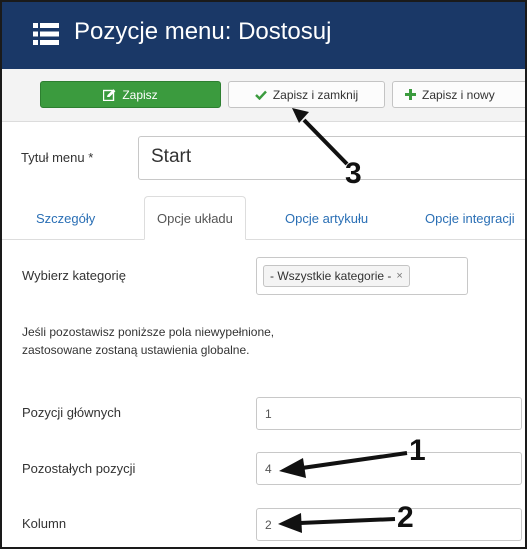 The height and width of the screenshot is (549, 527). I want to click on category-chip: - Wszystkie kategorie - ×, so click(336, 276).